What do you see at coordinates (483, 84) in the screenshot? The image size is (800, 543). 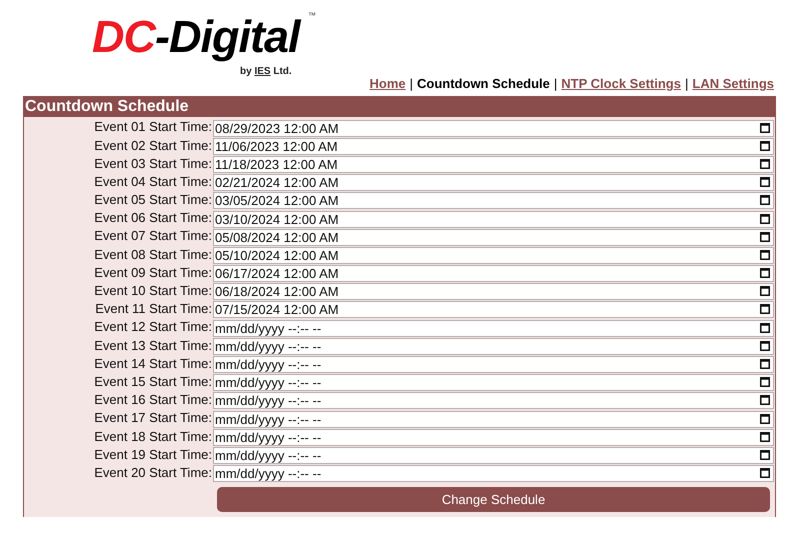 I see `nav-link: Countdown Schedule` at bounding box center [483, 84].